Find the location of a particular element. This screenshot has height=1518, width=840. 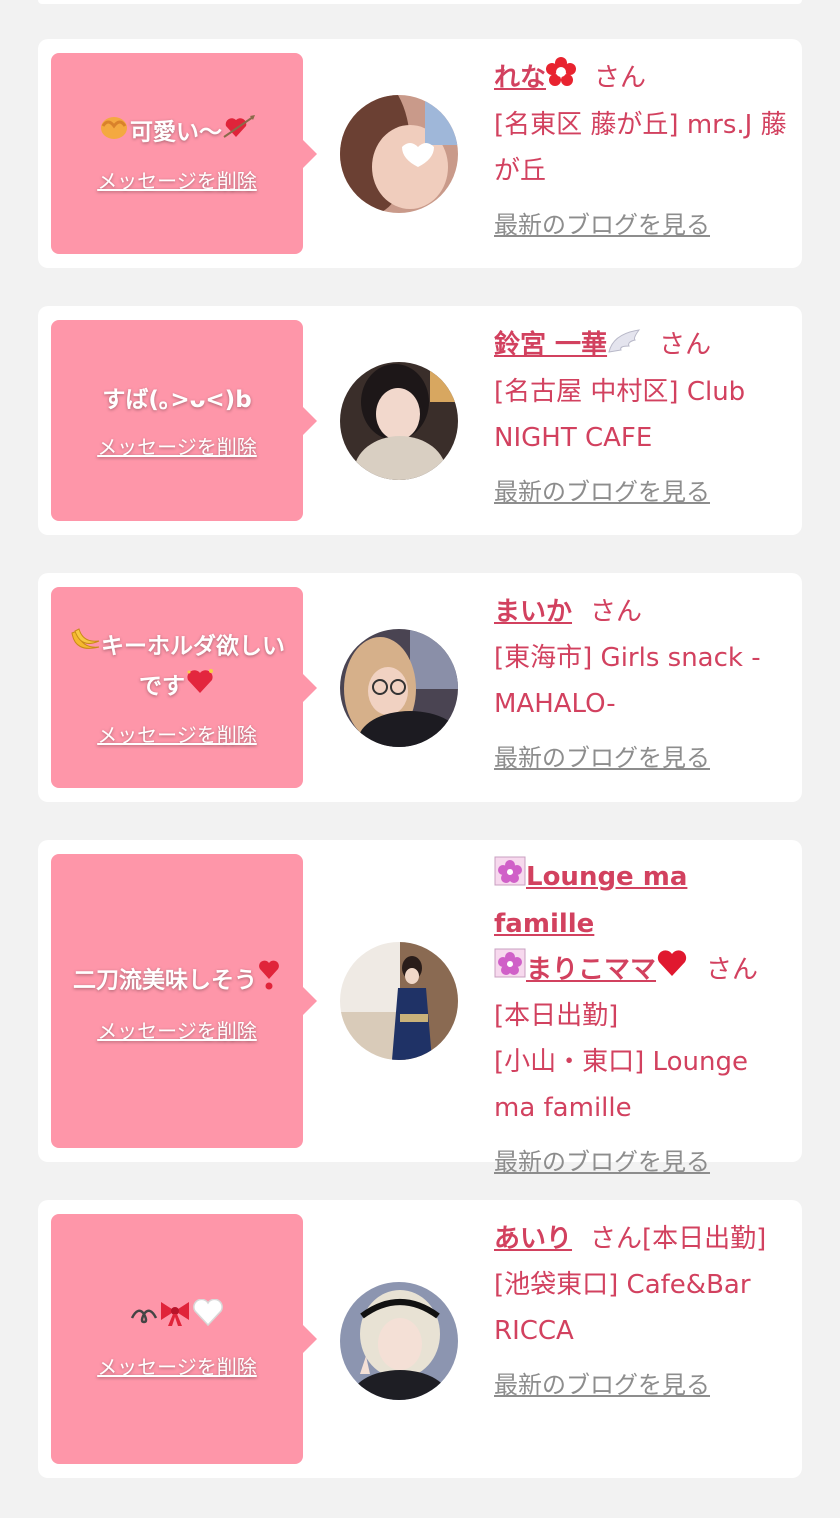

message-text-wrap: 二刀流美味しそう is located at coordinates (177, 981).